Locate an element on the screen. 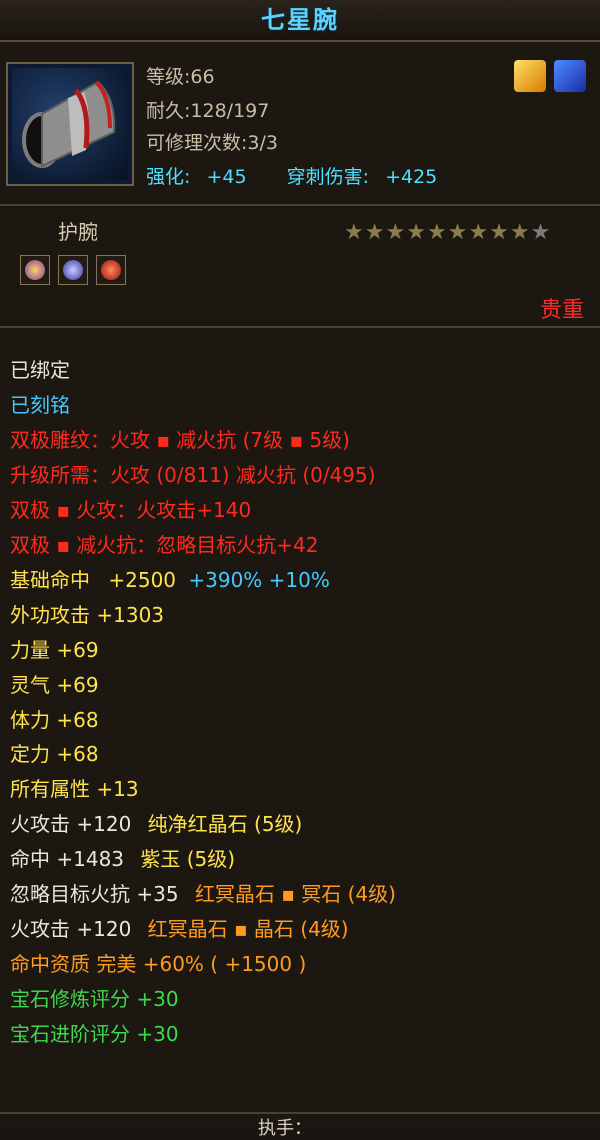 The image size is (600, 1140). fire-atk-1-label: 火攻击 +120 is located at coordinates (71, 824).